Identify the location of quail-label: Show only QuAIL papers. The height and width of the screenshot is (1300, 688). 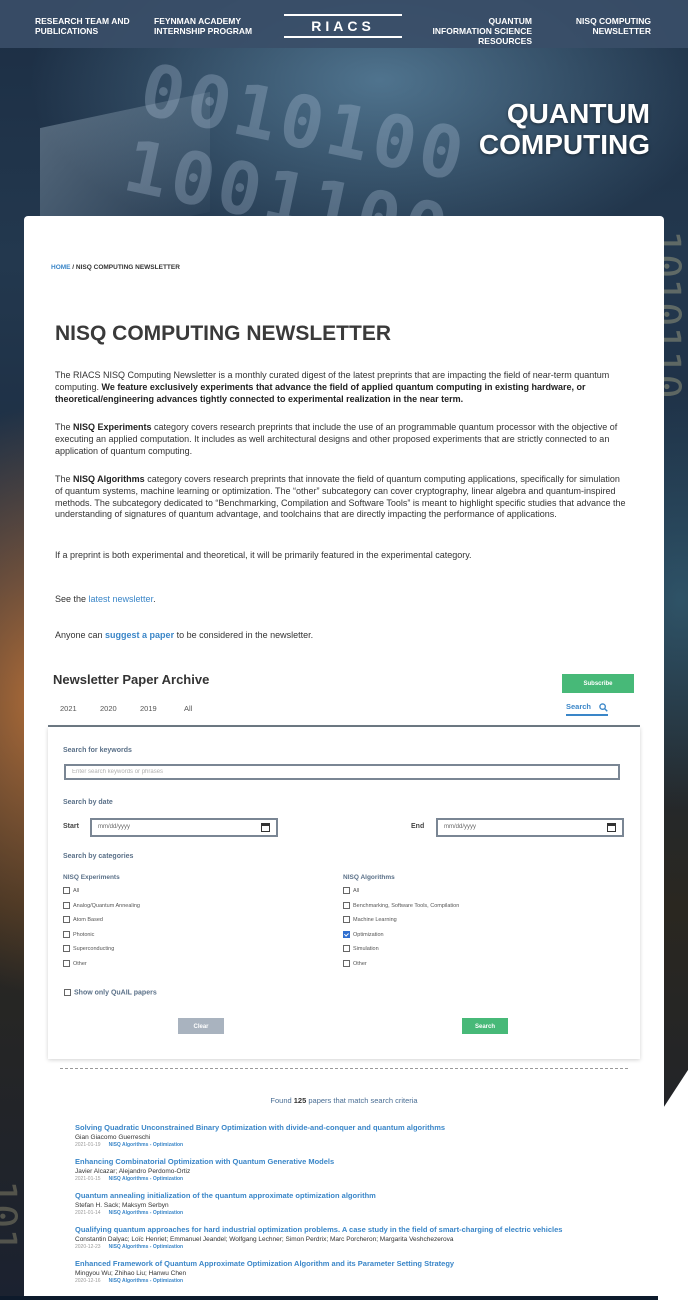
(115, 993).